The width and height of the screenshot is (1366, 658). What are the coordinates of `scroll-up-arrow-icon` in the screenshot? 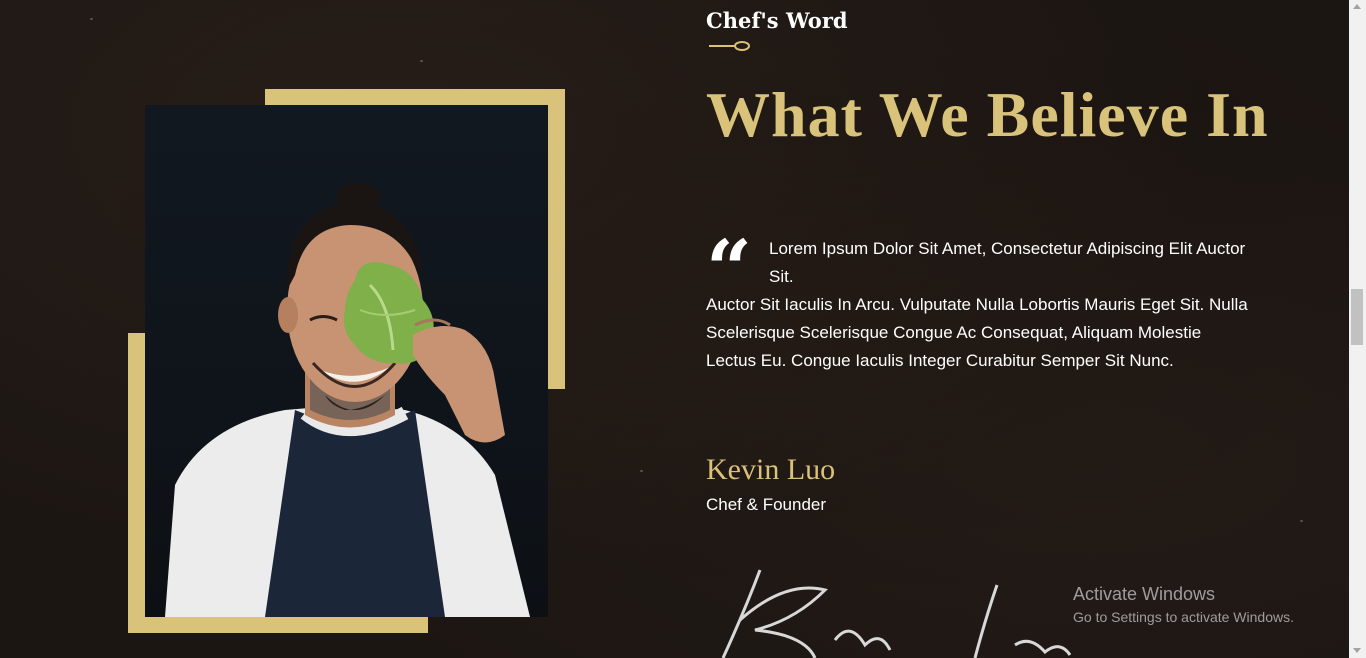 It's located at (1357, 6).